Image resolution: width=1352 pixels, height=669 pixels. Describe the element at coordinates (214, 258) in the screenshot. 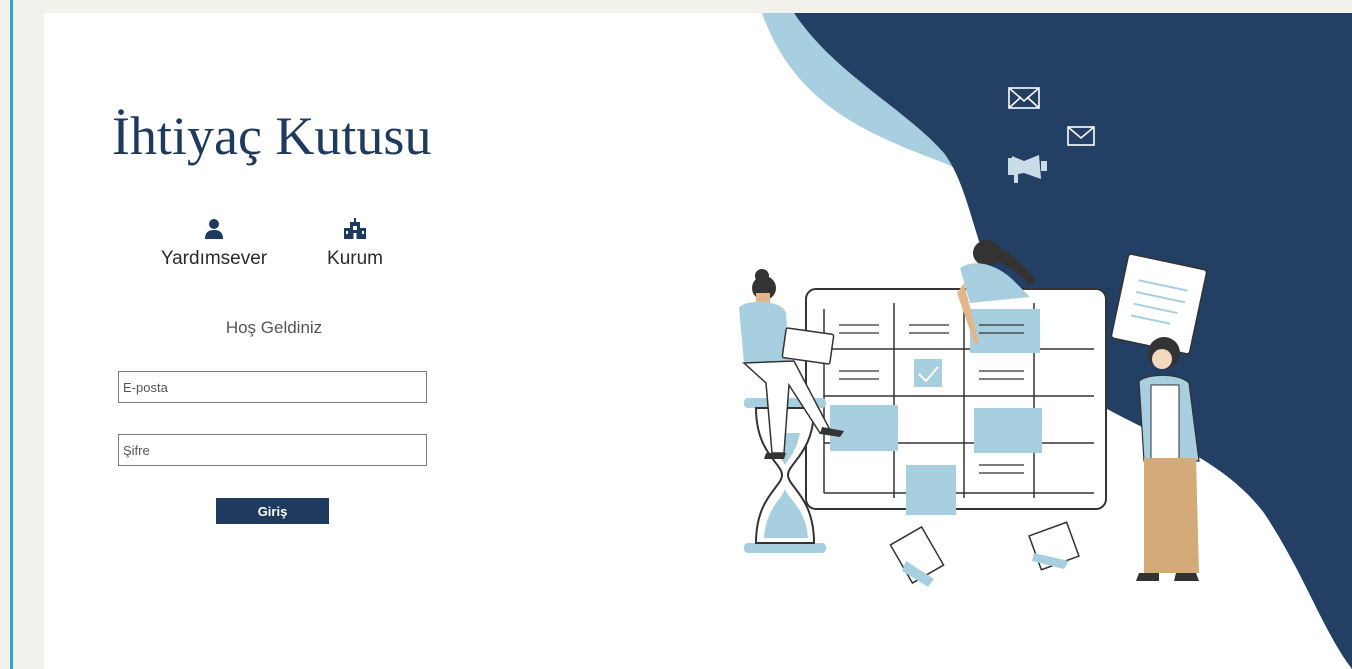

I see `role-label: Yardımsever` at that location.